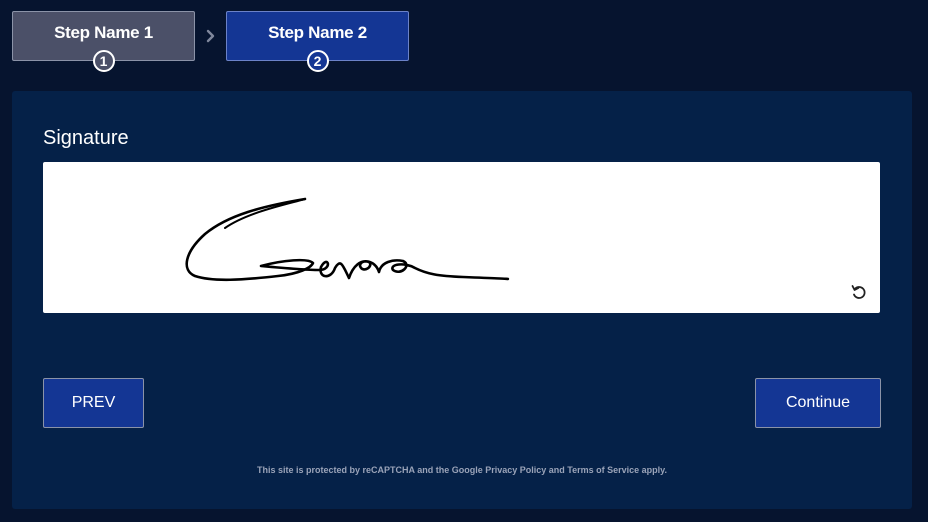 The image size is (928, 522). Describe the element at coordinates (317, 61) in the screenshot. I see `step-2-number-badge: 2` at that location.